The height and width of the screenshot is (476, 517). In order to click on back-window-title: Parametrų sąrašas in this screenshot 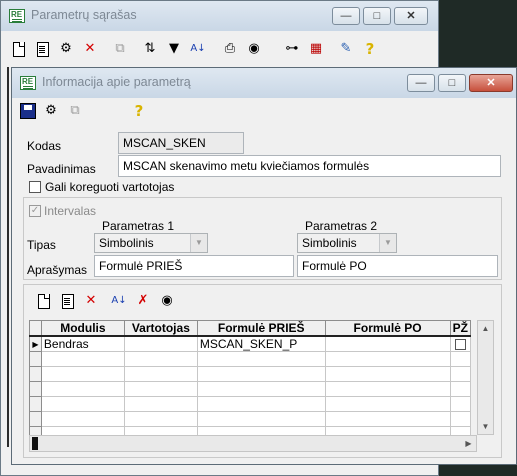, I will do `click(84, 15)`.